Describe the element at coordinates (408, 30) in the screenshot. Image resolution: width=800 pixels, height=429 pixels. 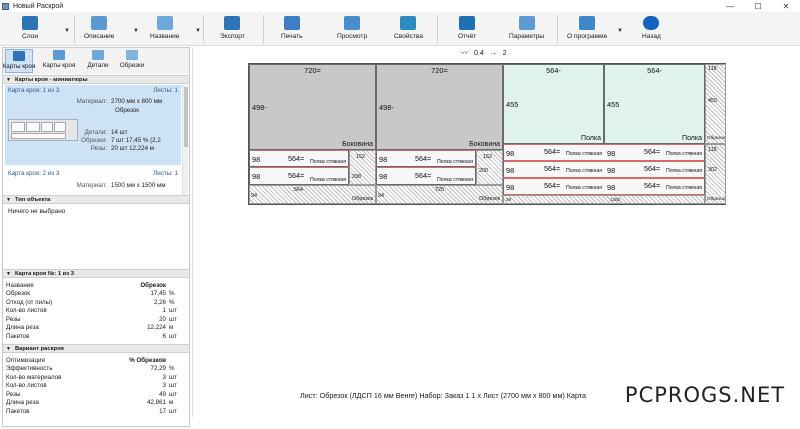
I see `properties-button: Свойства` at that location.